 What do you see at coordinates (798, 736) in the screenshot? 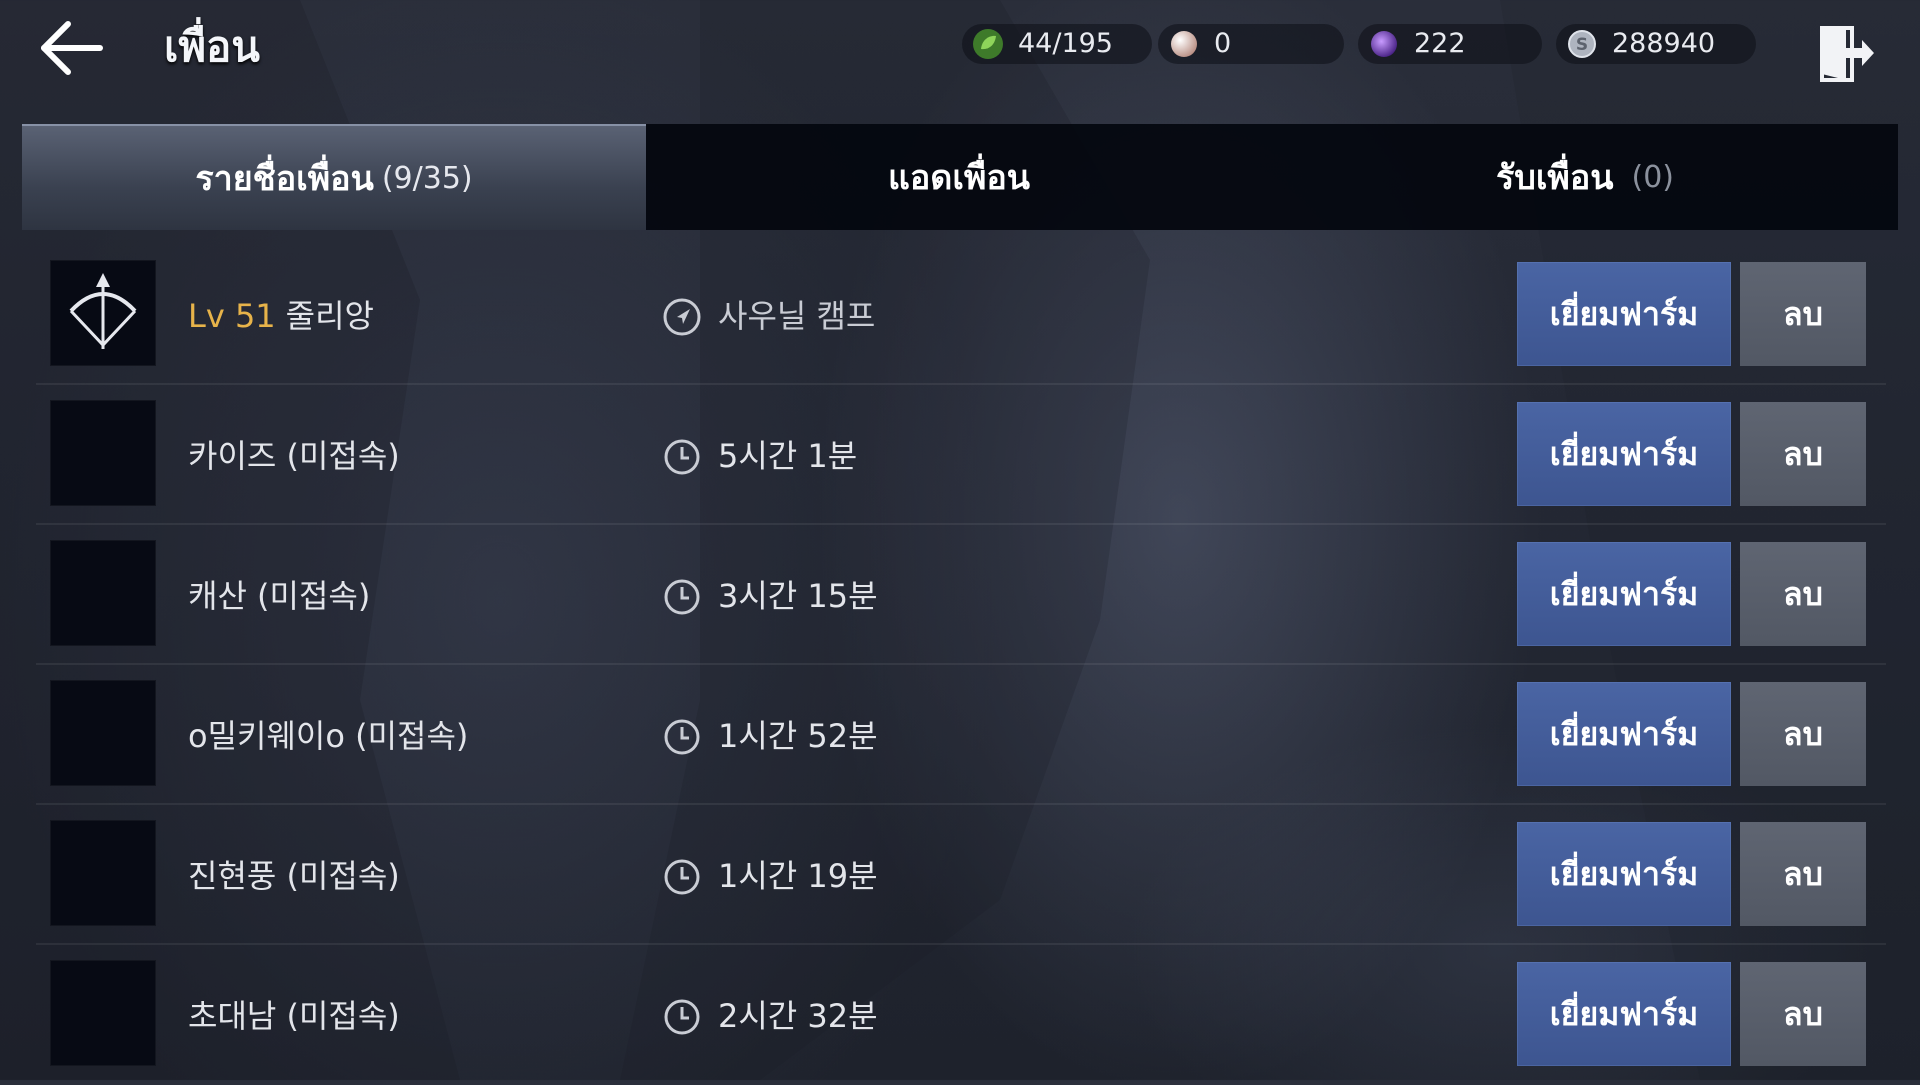
I see `last-online-time: 1시간 52분` at bounding box center [798, 736].